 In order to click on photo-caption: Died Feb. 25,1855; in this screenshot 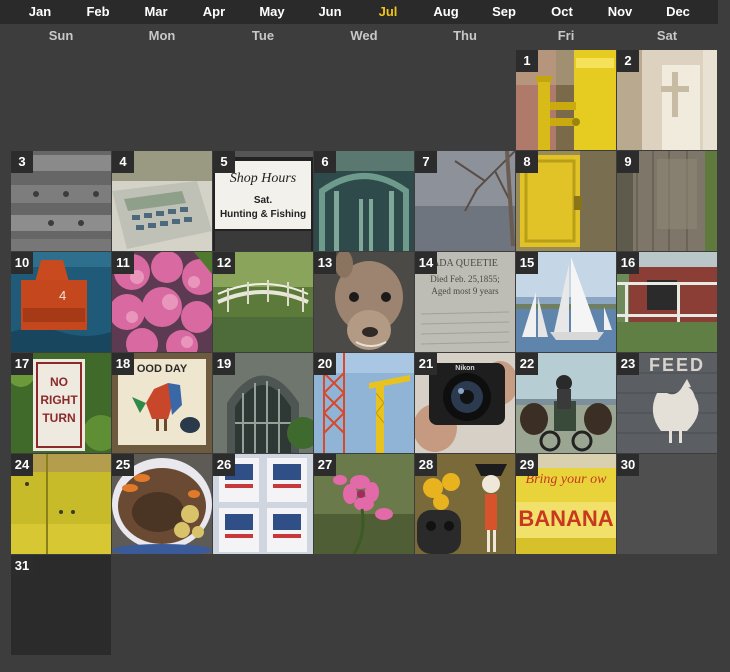, I will do `click(465, 279)`.